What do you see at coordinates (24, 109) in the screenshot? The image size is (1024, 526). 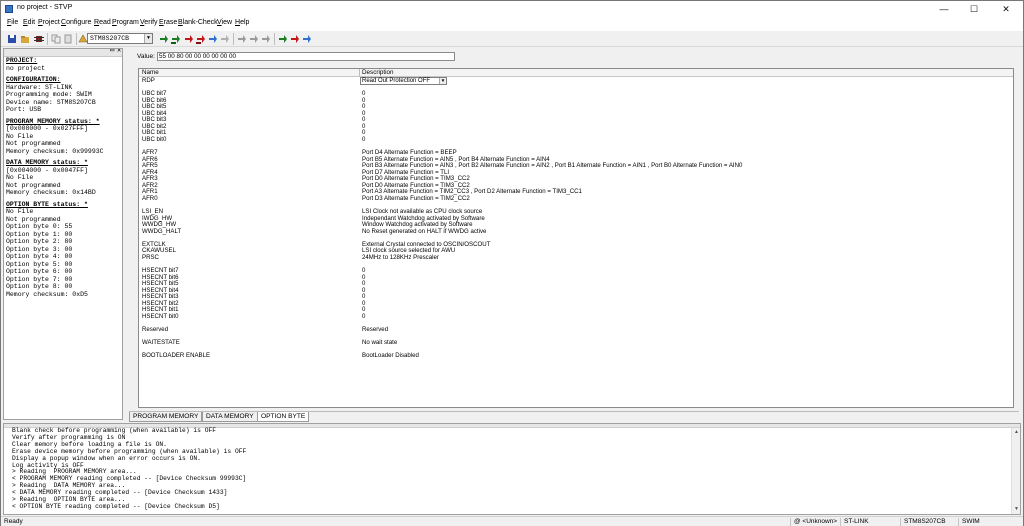 I see `info-line: Port: USB` at bounding box center [24, 109].